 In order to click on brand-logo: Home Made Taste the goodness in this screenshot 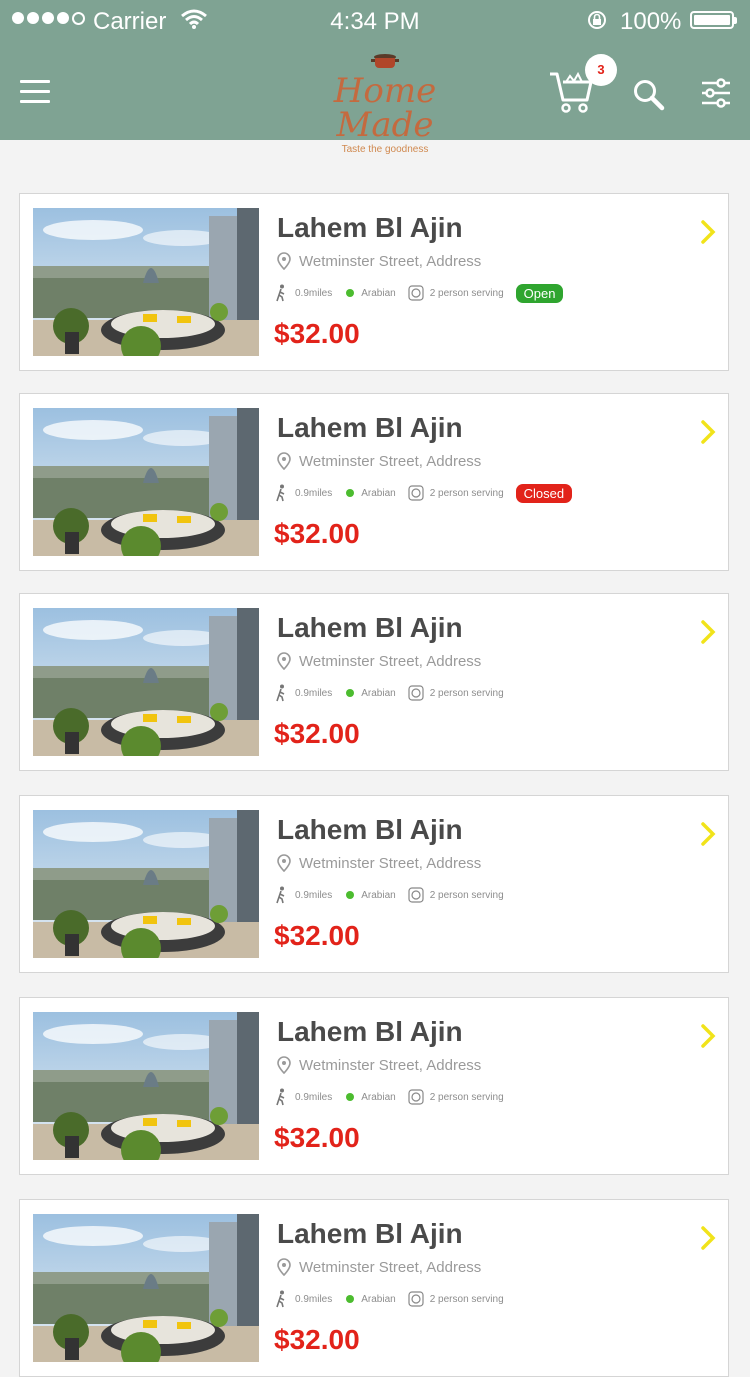, I will do `click(385, 103)`.